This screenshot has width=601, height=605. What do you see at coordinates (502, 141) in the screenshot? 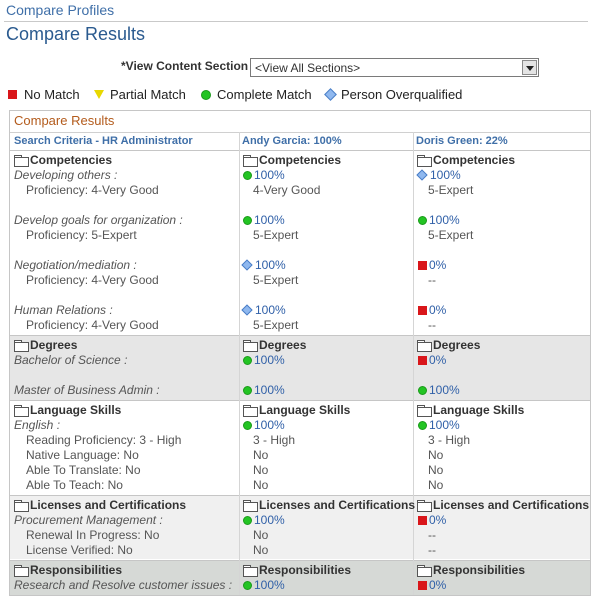
I see `column-header-doris-green: Doris Green: 22%` at bounding box center [502, 141].